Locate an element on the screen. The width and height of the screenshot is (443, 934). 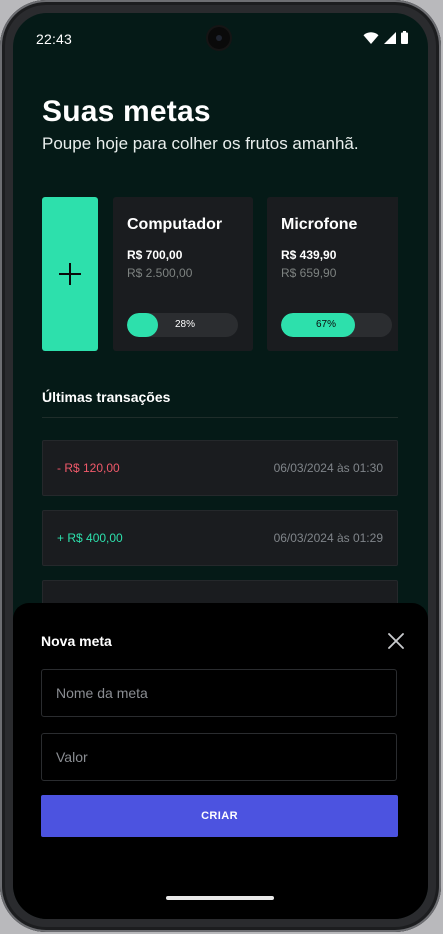
page-subtitle: Poupe hoje para colher os frutos amanhã. is located at coordinates (200, 143).